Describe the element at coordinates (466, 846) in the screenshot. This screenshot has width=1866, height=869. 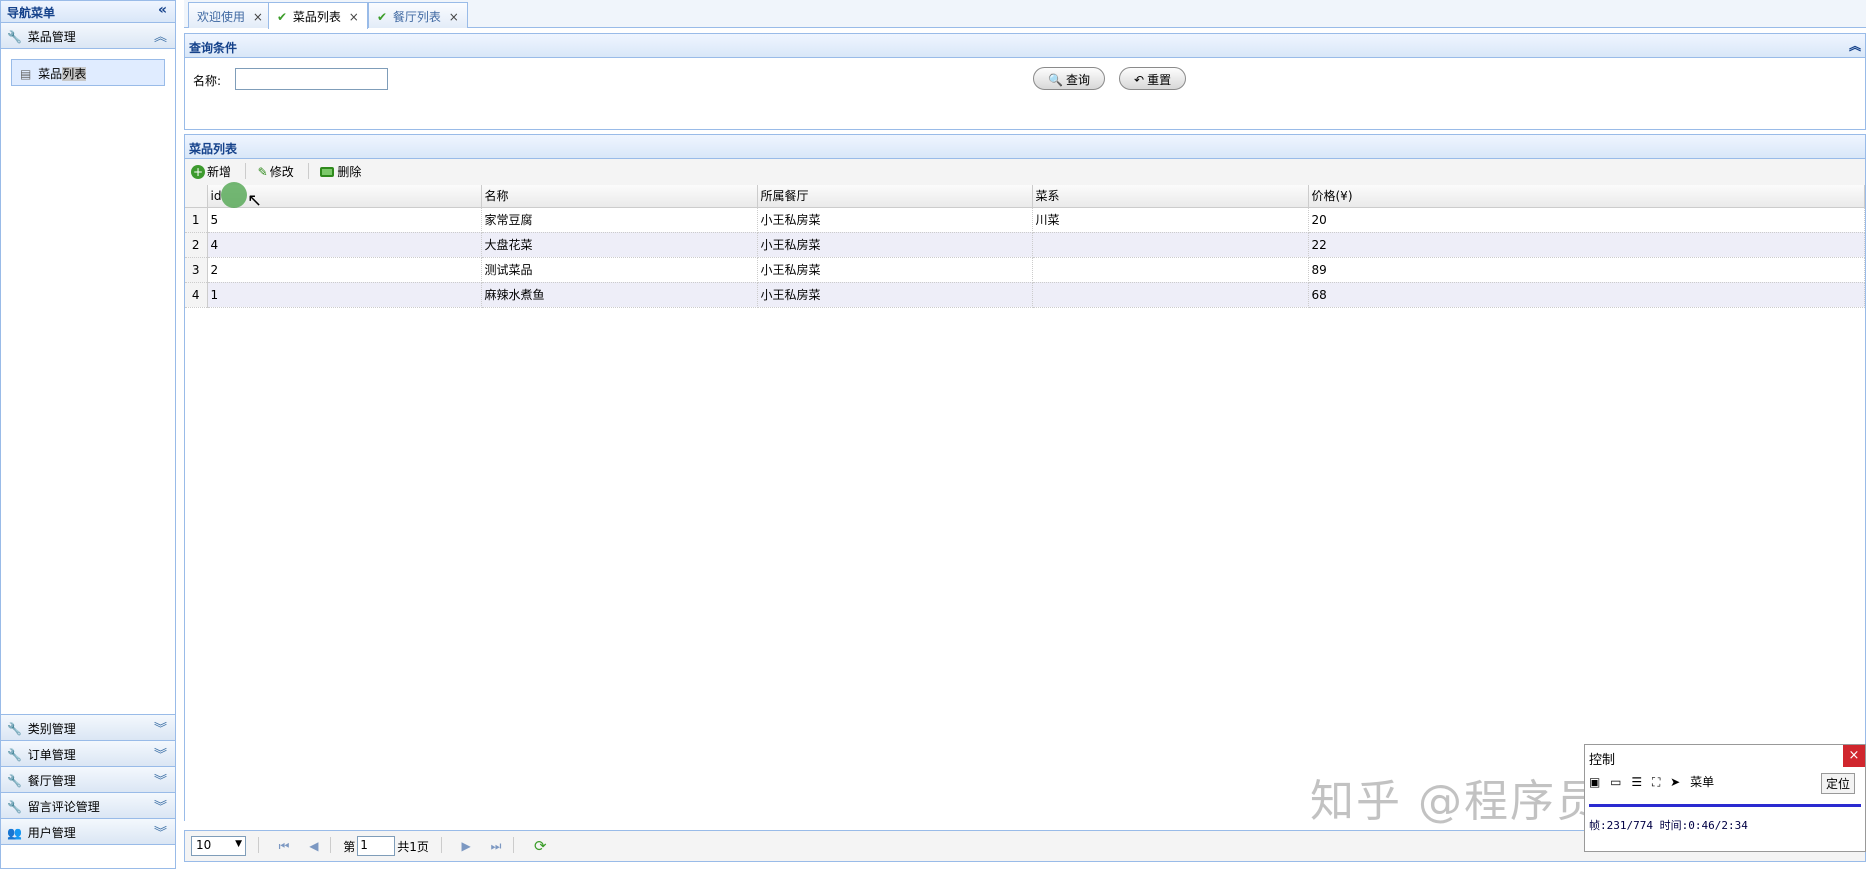
I see `next-page-icon: ▶` at that location.